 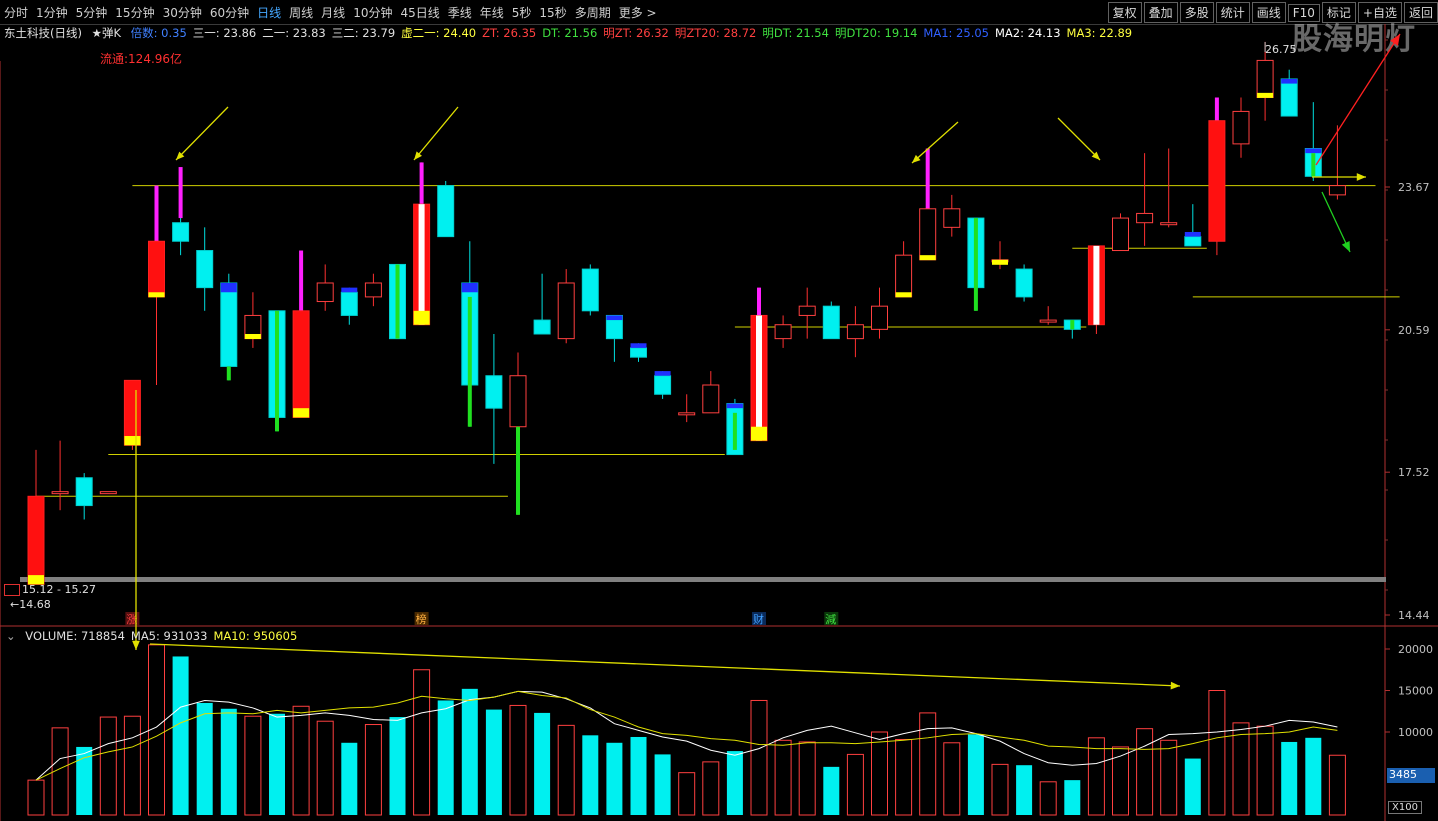 I want to click on volume-value-1: MA5: 931033, so click(x=169, y=636).